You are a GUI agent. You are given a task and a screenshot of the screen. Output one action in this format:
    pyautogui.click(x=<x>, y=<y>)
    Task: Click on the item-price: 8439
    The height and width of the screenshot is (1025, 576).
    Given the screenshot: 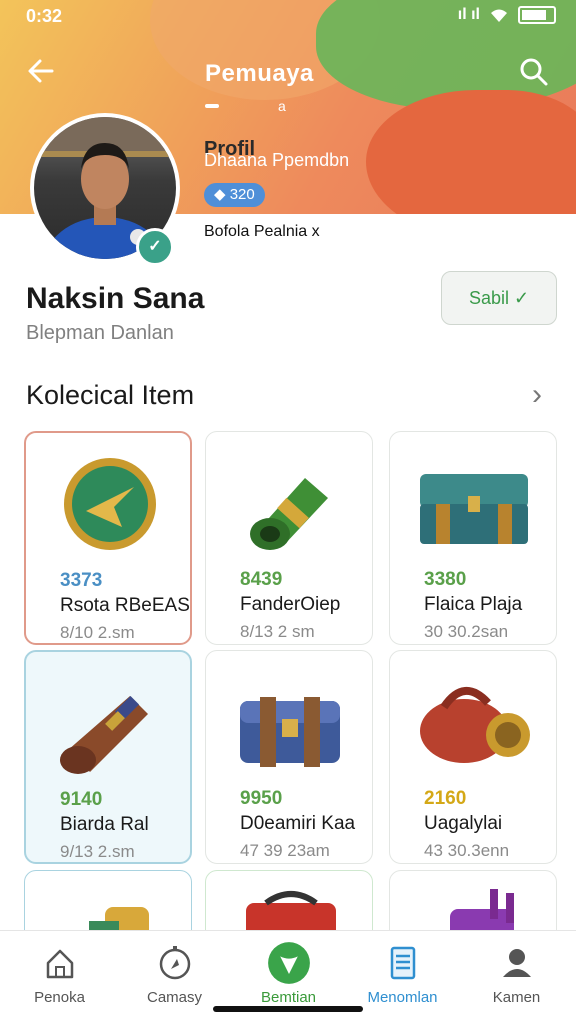 What is the action you would take?
    pyautogui.click(x=261, y=579)
    